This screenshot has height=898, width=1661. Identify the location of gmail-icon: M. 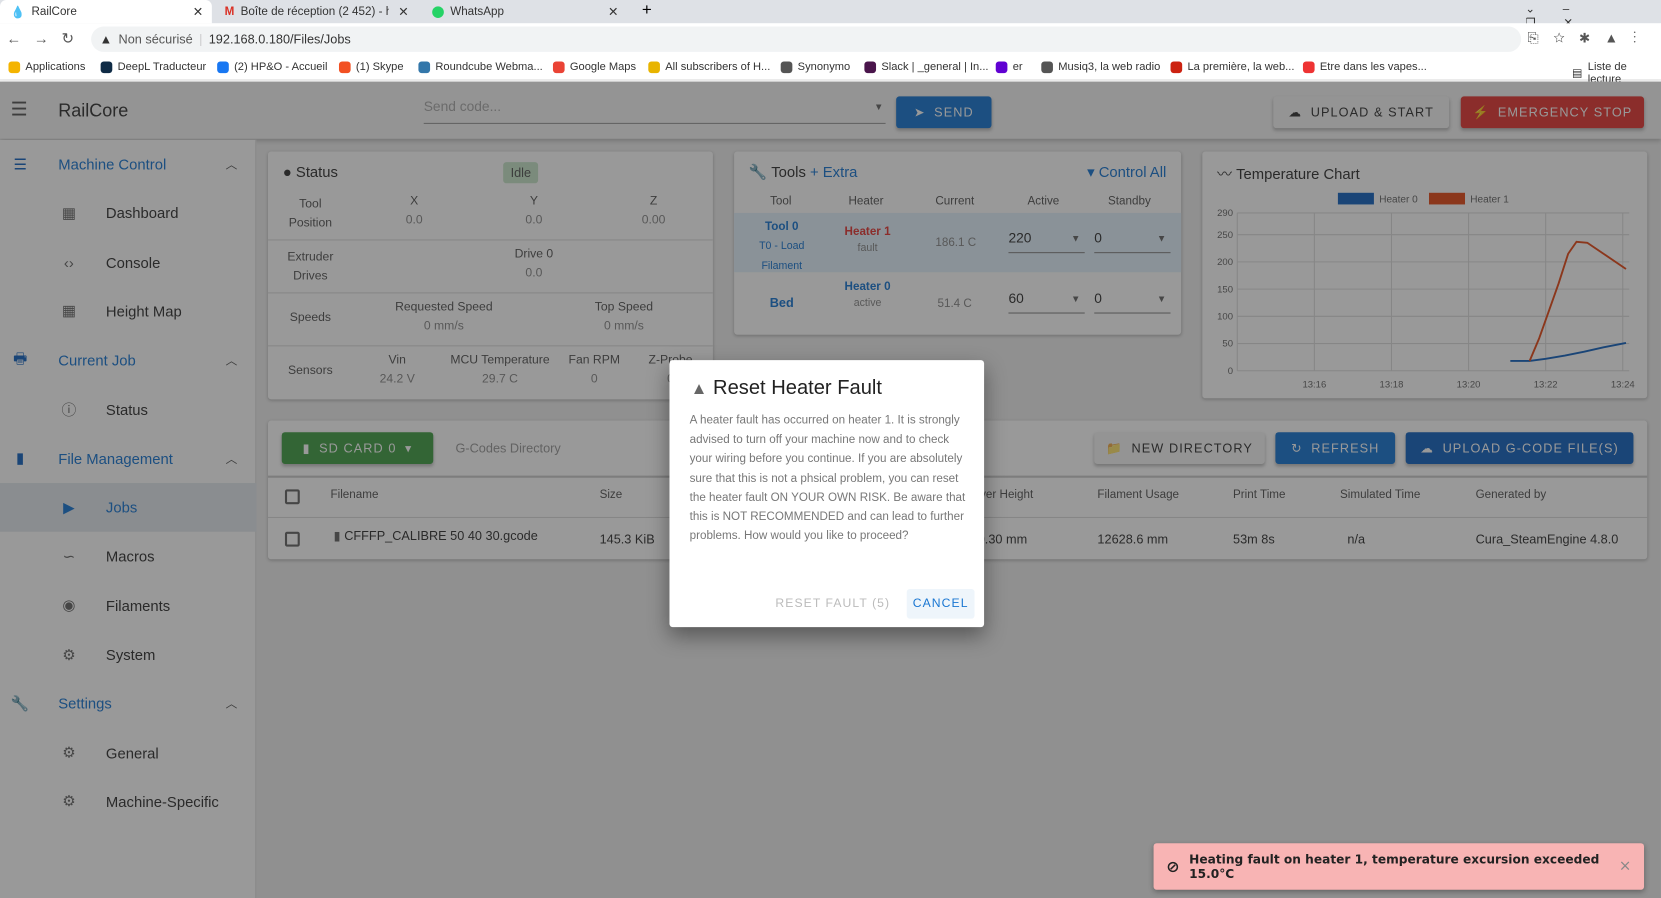
(229, 12).